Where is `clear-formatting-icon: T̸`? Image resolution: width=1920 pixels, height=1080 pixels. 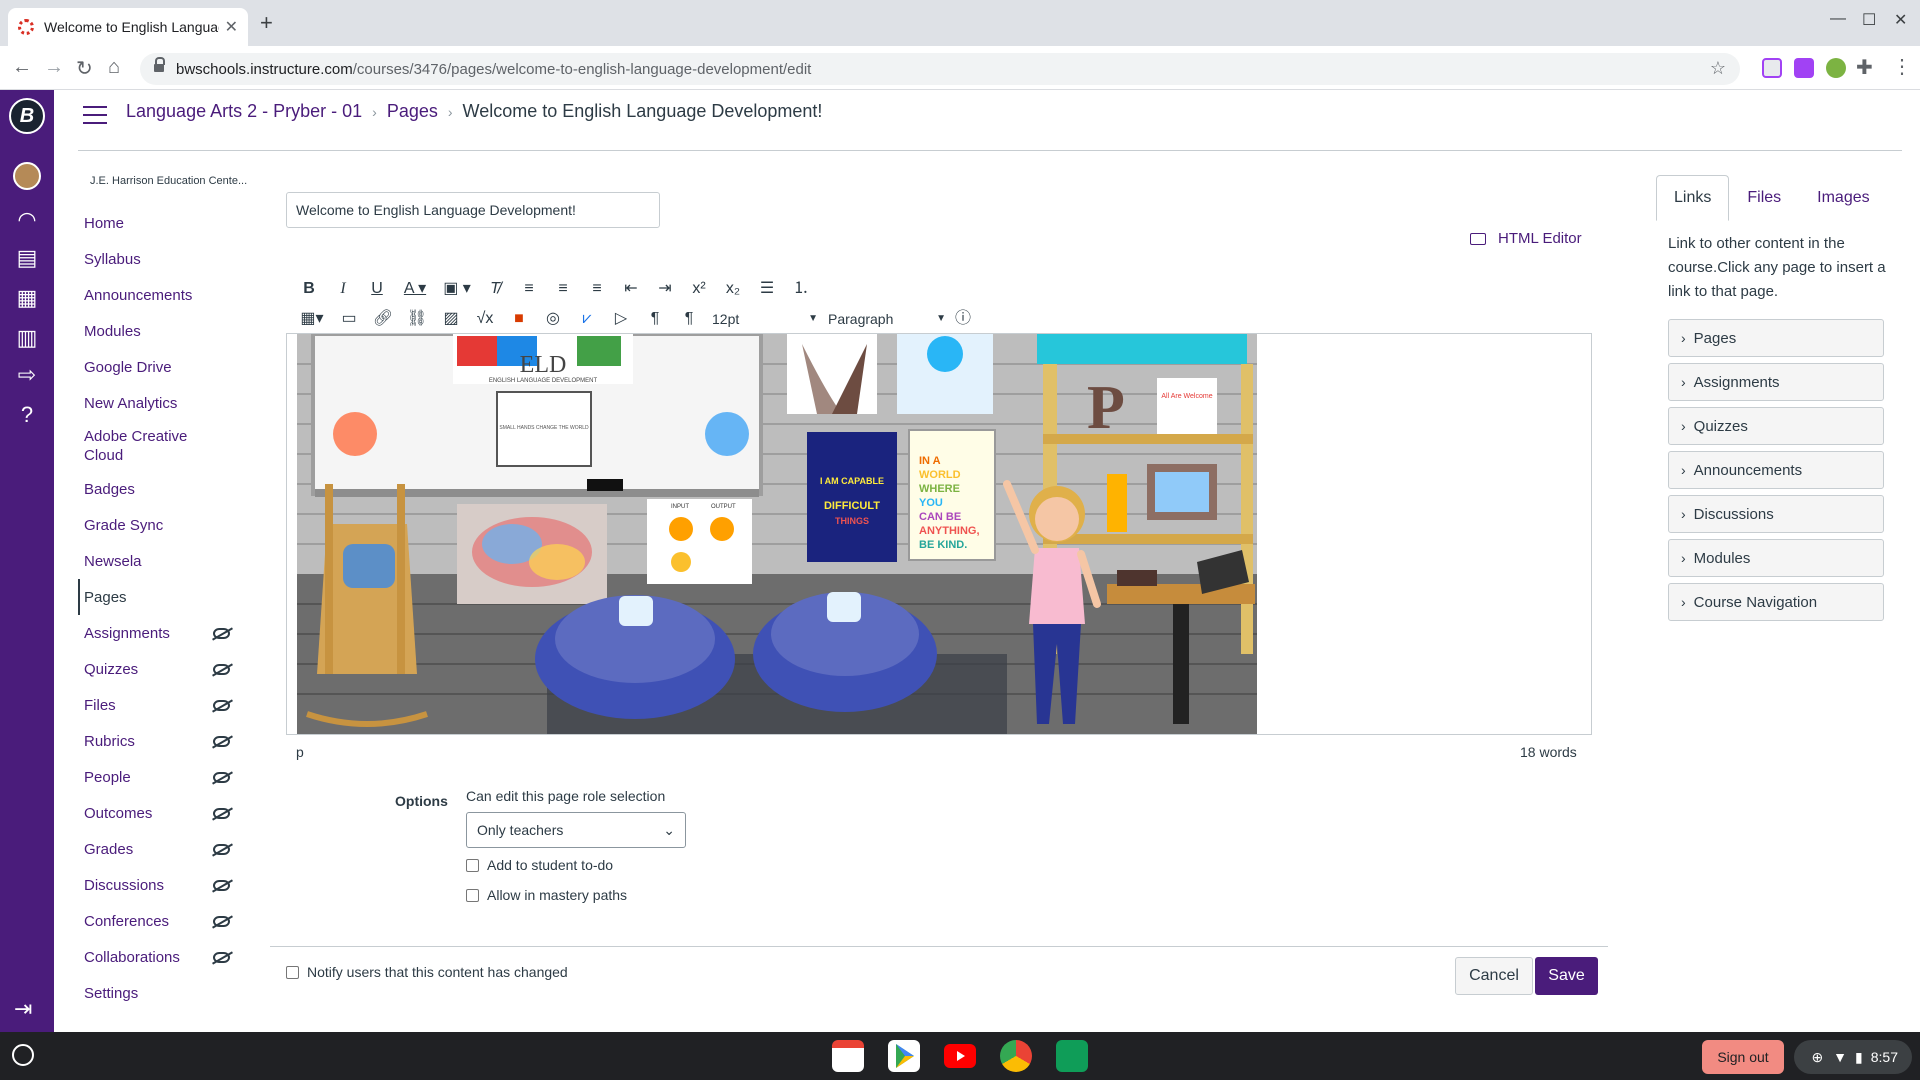 clear-formatting-icon: T̸ is located at coordinates (495, 289).